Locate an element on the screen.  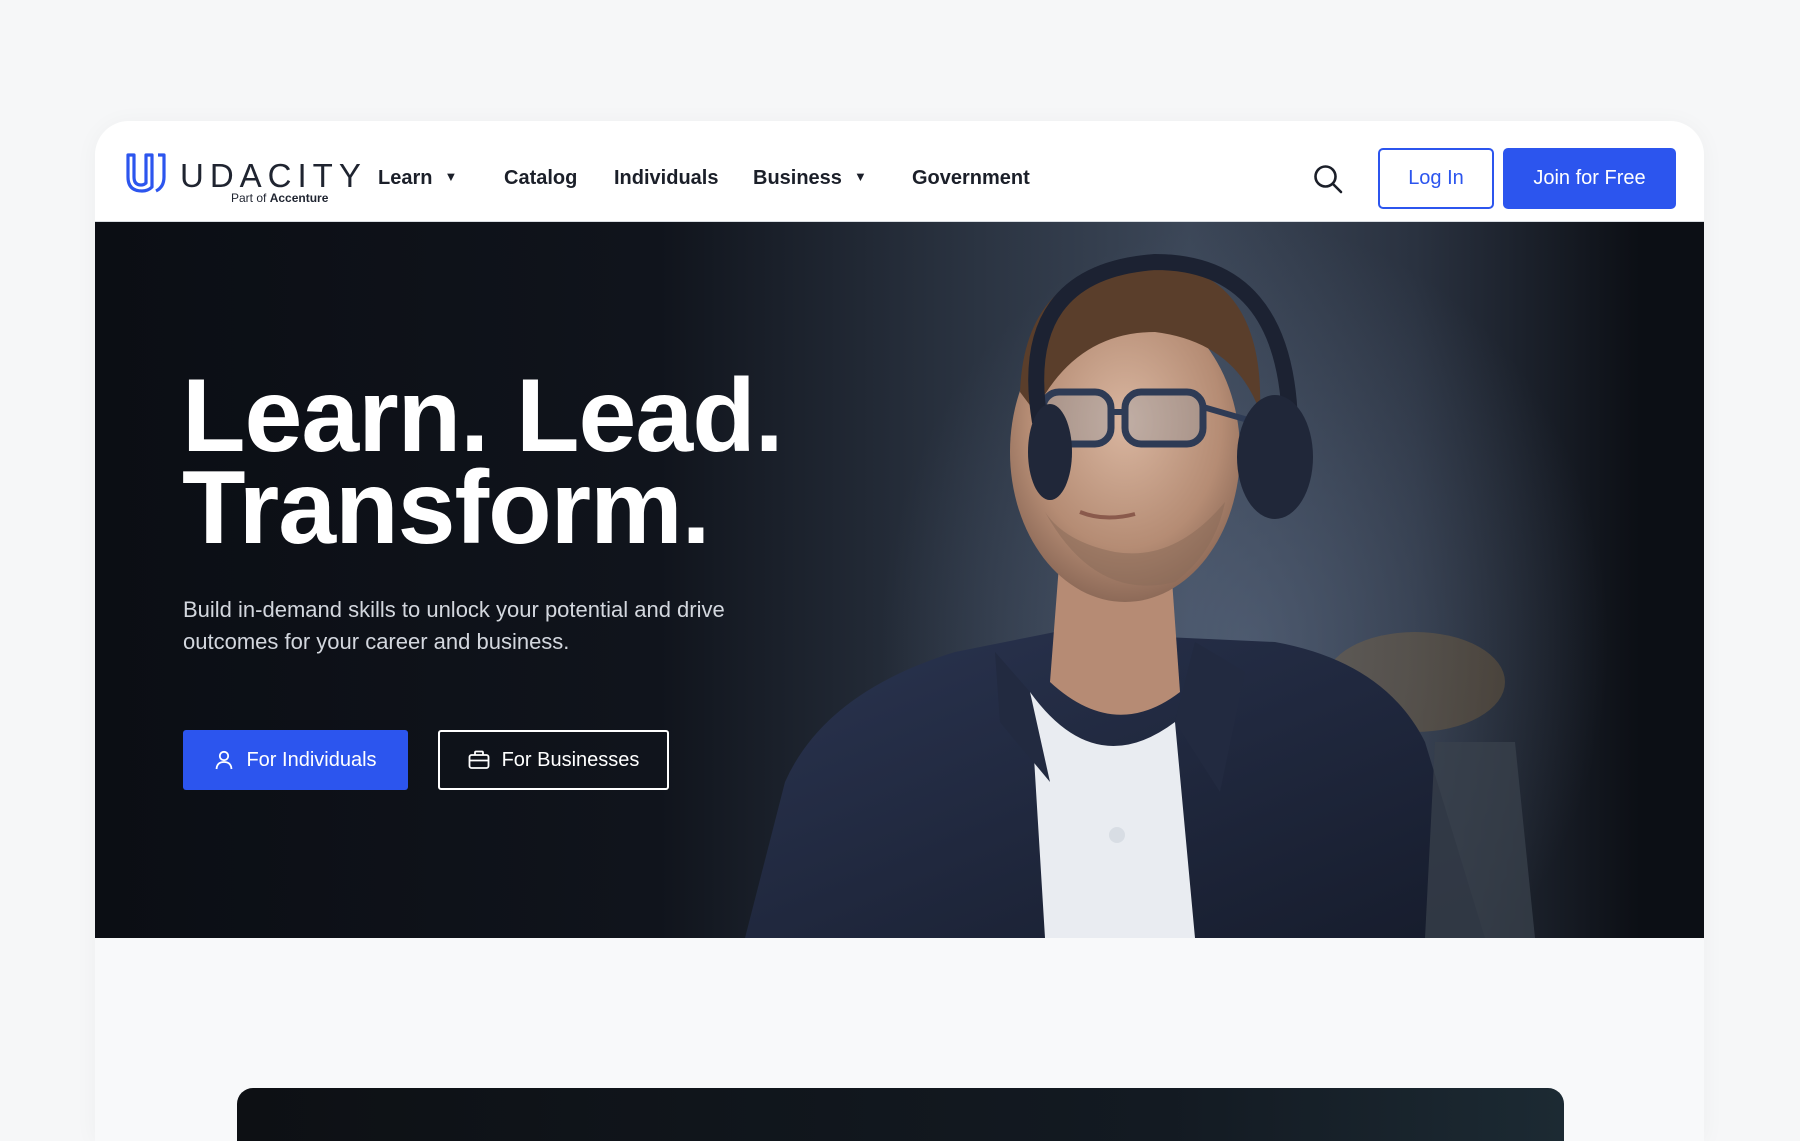
for-businesses-label: For Businesses is located at coordinates (570, 759).